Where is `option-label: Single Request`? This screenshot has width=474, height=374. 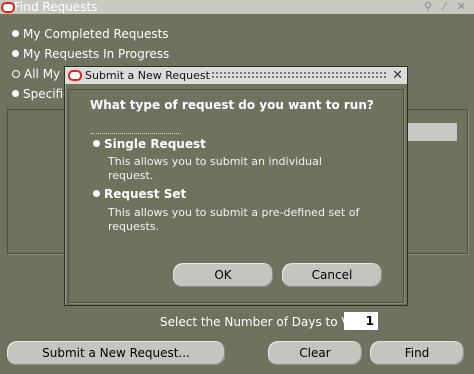
option-label: Single Request is located at coordinates (155, 144).